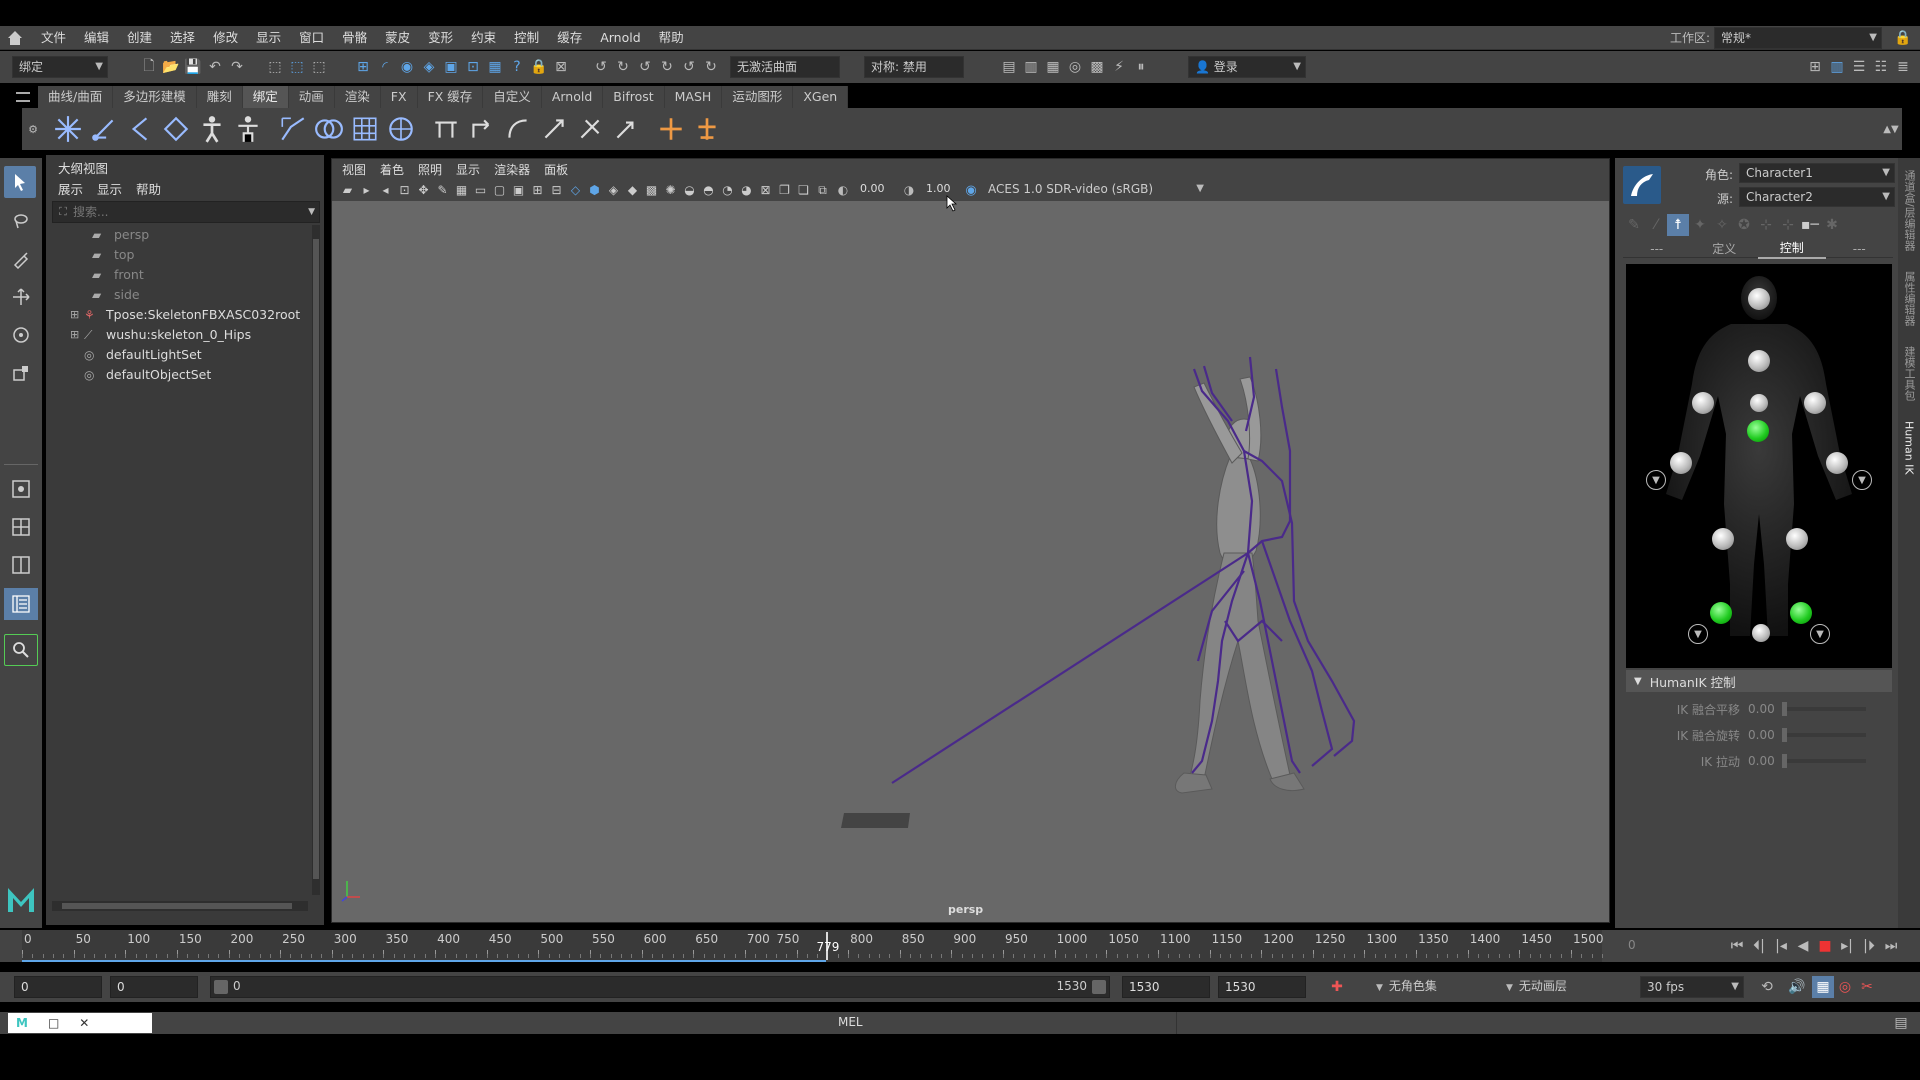 Image resolution: width=1920 pixels, height=1080 pixels. I want to click on shelf-tab: 自定义, so click(512, 97).